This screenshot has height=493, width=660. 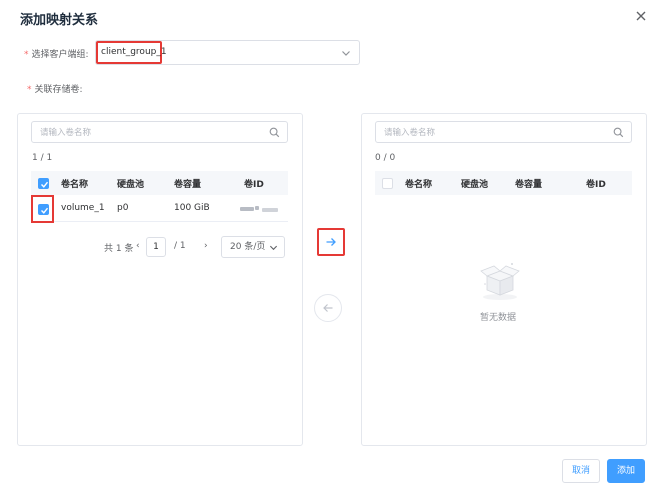 I want to click on page-size-select: 20 条/页, so click(x=253, y=247).